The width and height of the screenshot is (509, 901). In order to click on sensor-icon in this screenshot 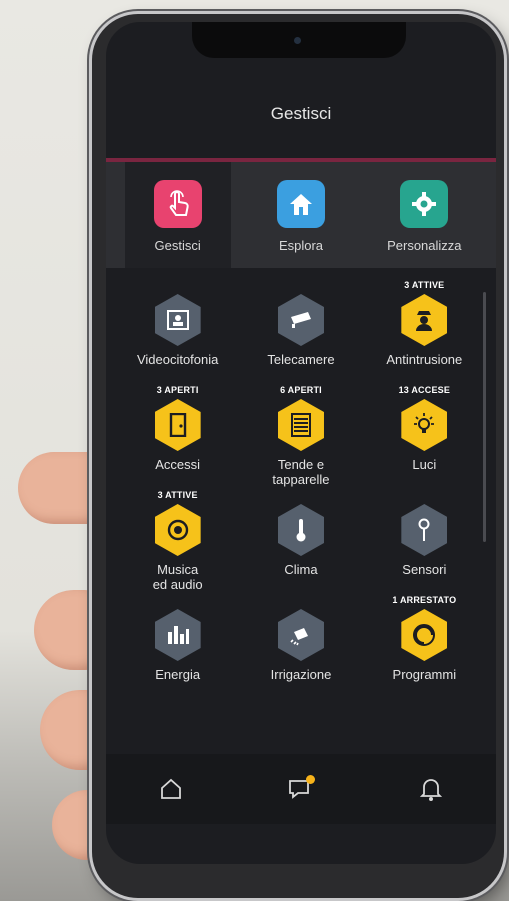, I will do `click(424, 530)`.